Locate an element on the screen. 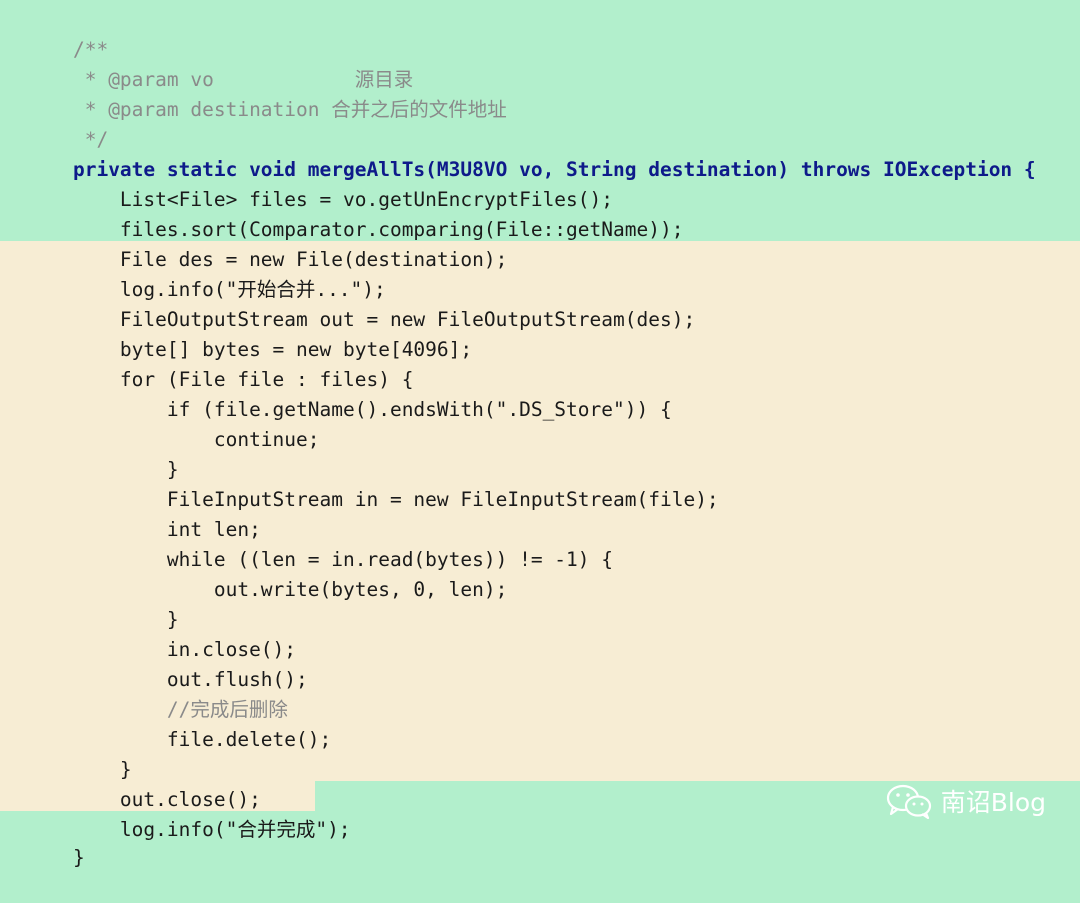 The height and width of the screenshot is (903, 1080). code-text: * @param destination 合并之后的文件地址 is located at coordinates (289, 109).